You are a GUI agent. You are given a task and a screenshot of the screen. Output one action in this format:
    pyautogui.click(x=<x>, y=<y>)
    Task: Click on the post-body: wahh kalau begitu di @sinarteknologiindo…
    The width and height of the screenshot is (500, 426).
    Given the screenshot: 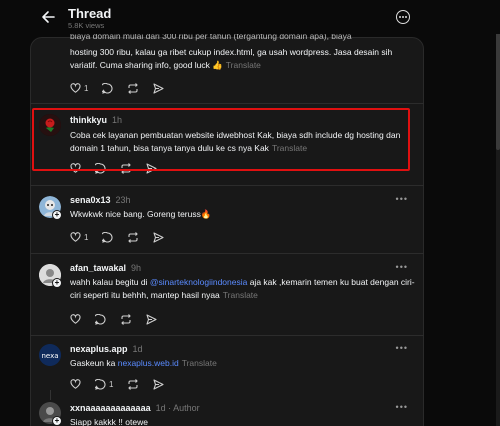 What is the action you would take?
    pyautogui.click(x=245, y=289)
    